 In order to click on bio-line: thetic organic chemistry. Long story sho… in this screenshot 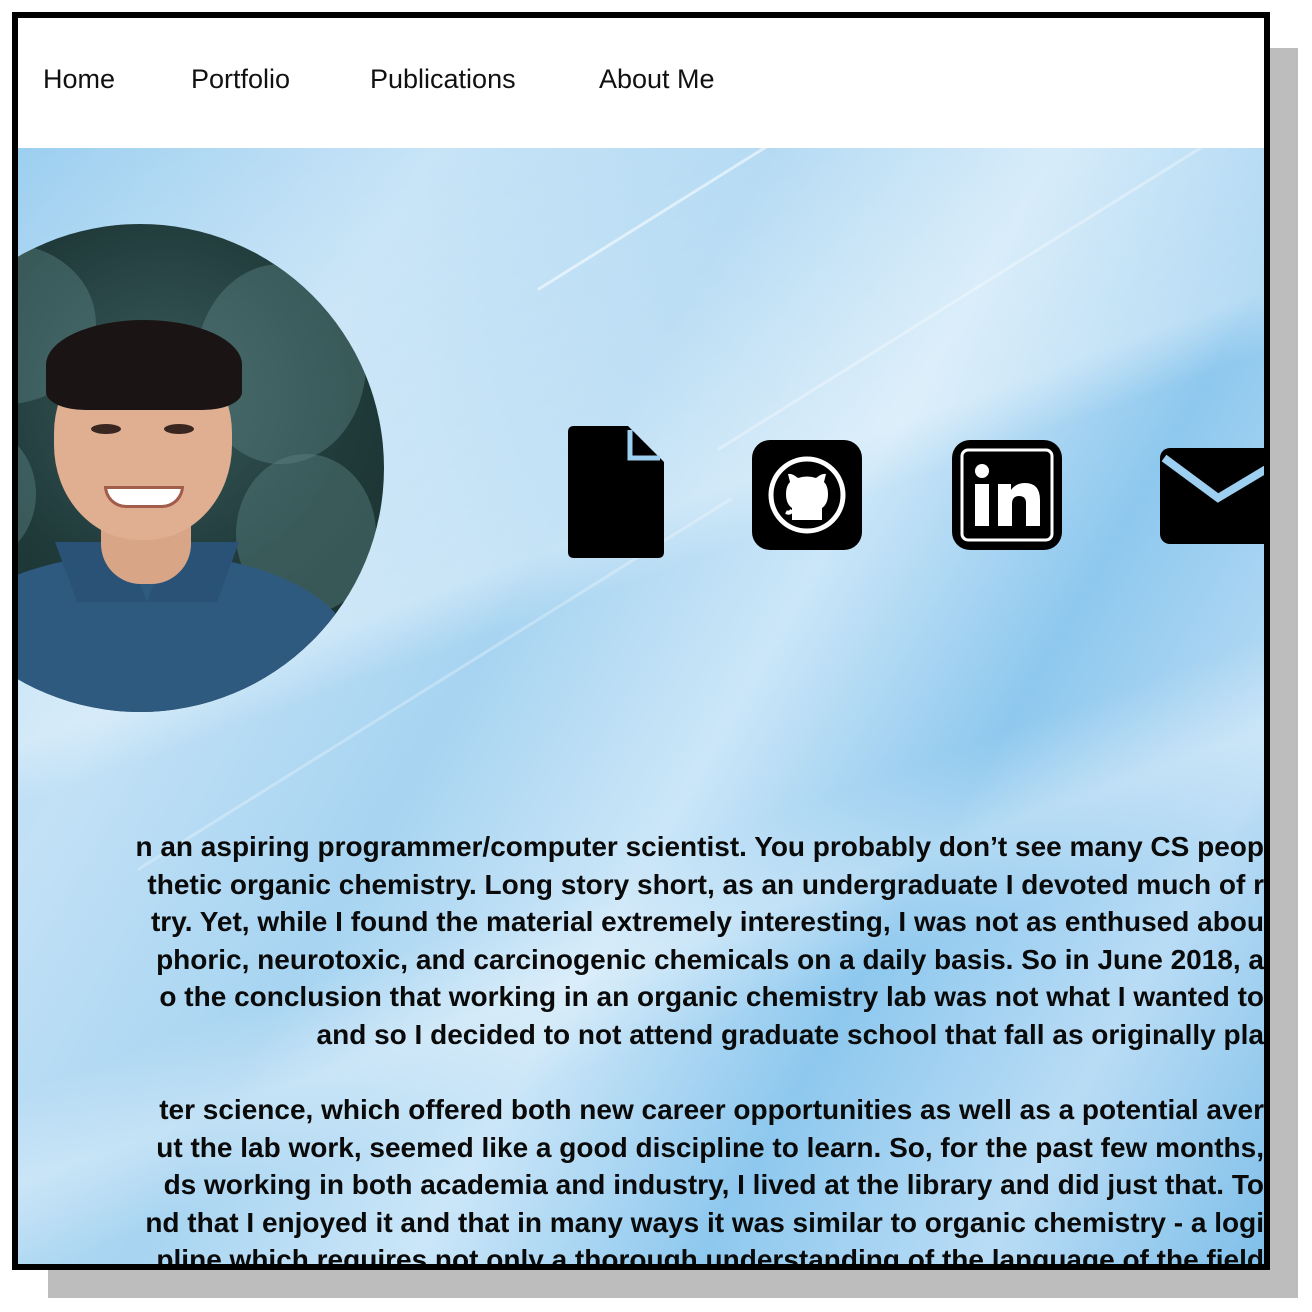, I will do `click(705, 884)`.